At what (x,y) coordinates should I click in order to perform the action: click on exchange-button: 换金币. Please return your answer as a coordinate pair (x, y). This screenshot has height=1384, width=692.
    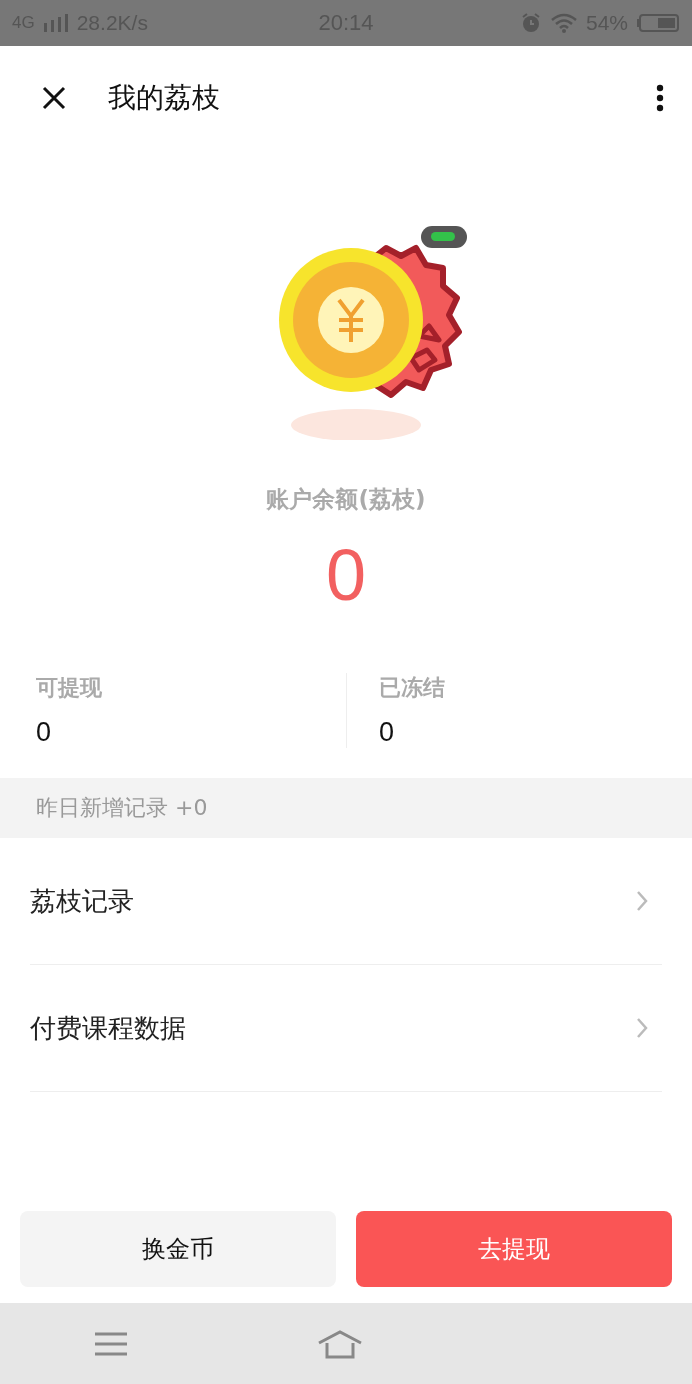
    Looking at the image, I should click on (178, 1249).